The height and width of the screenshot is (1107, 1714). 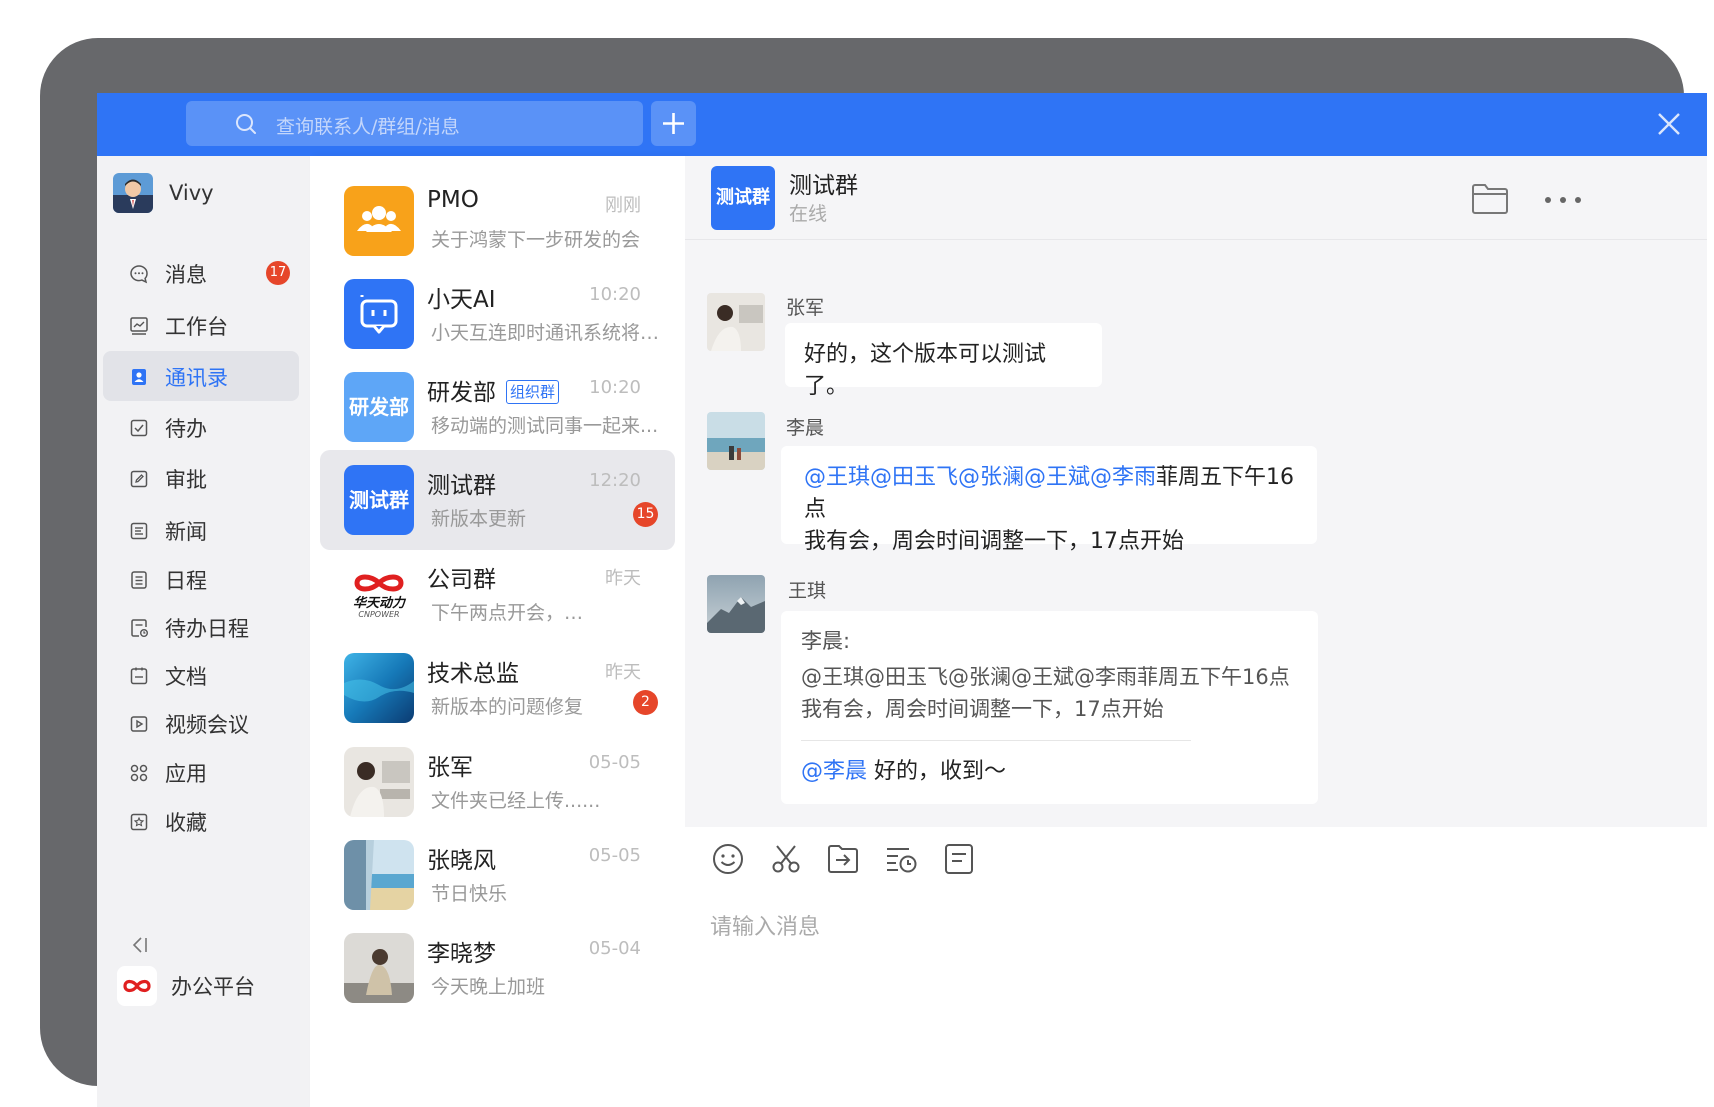 I want to click on nav-label: 待办, so click(x=186, y=429).